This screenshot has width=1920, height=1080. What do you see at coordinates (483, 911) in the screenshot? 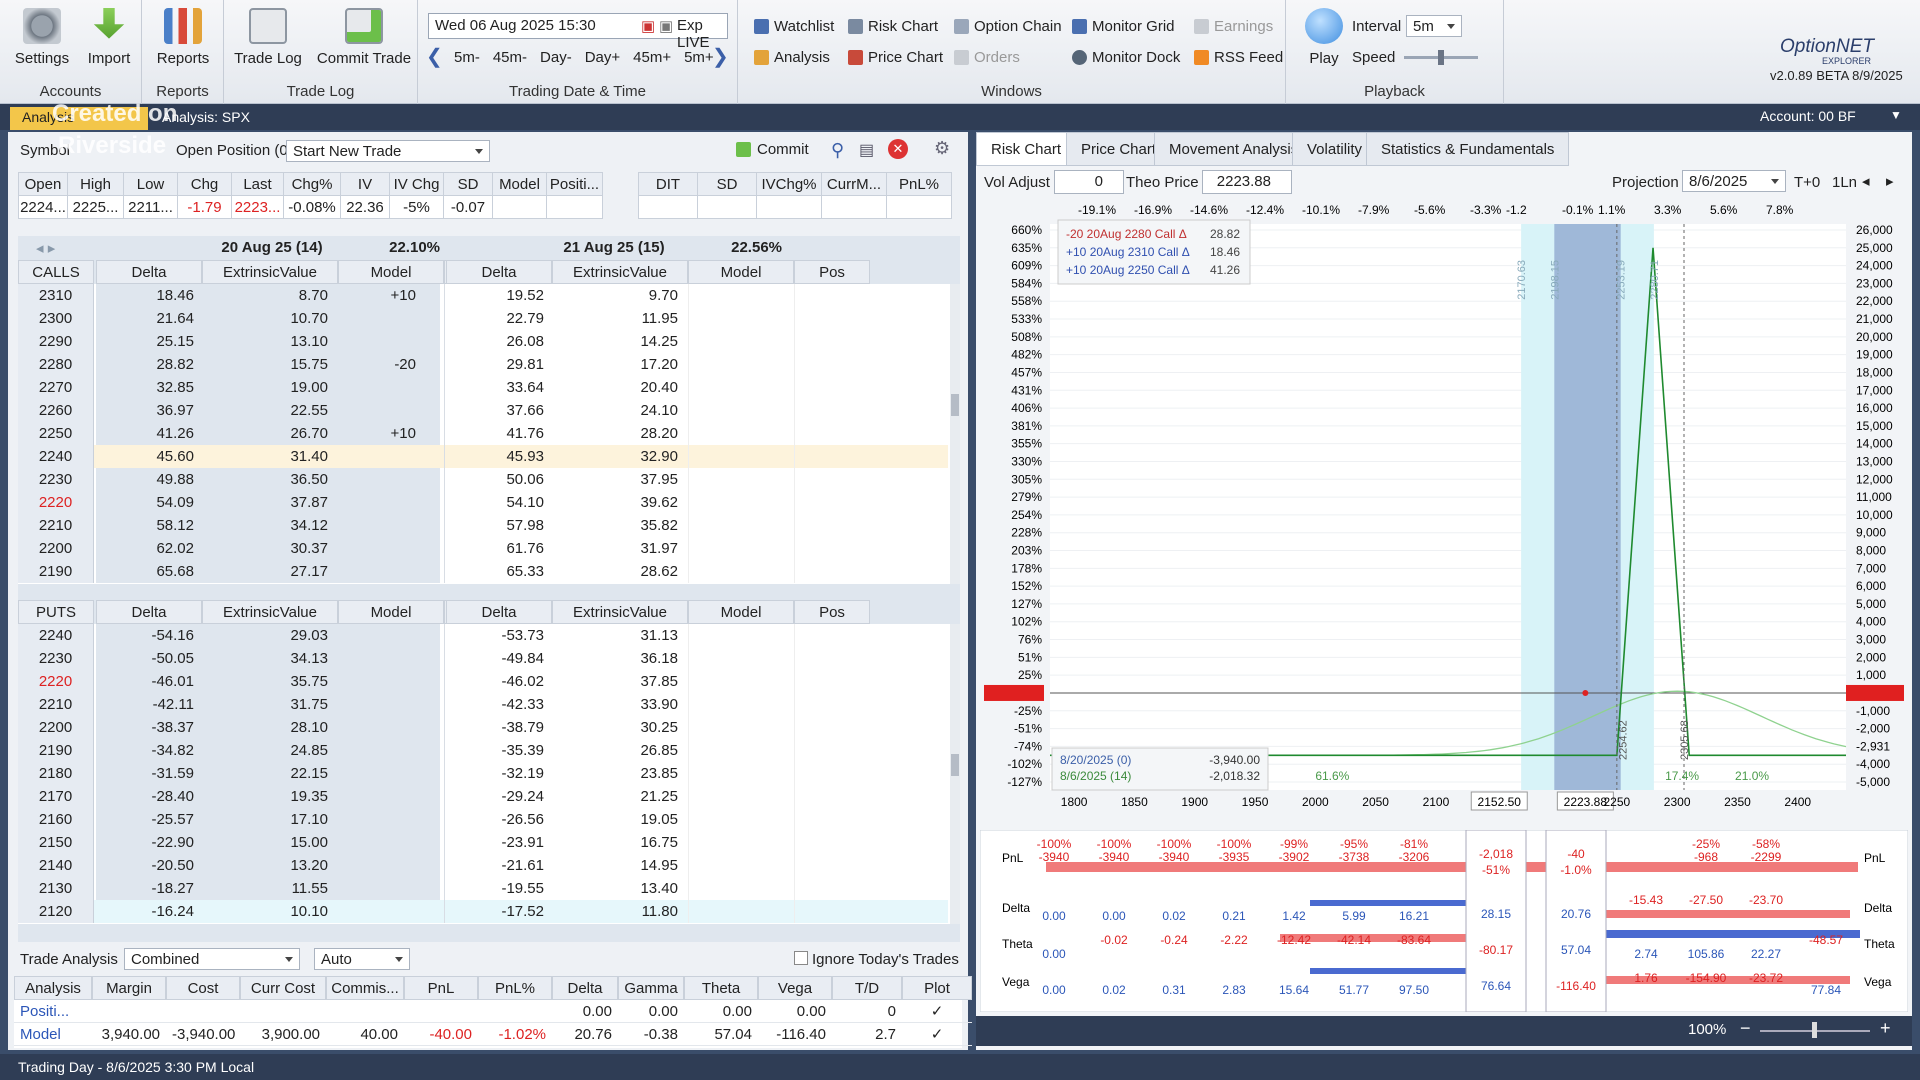
I see `table-row: 2120 -16.24 10.10 -17.52 11.80` at bounding box center [483, 911].